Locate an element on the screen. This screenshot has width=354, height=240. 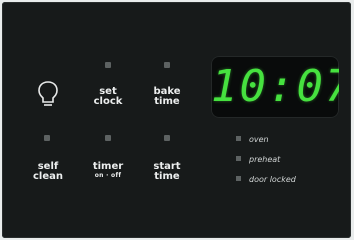
lightbulb-icon is located at coordinates (48, 93).